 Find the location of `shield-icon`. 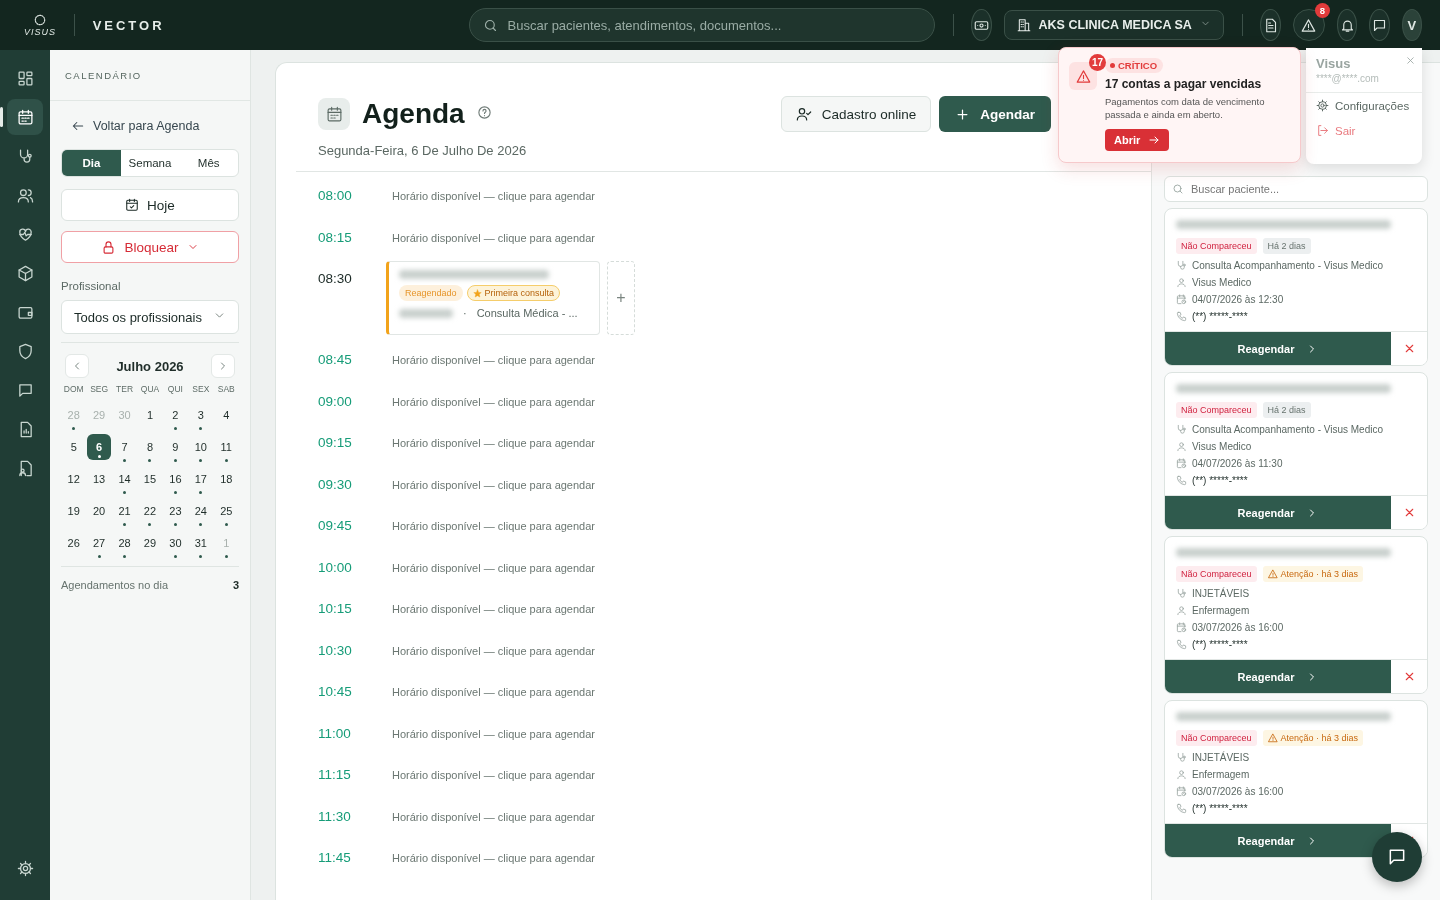

shield-icon is located at coordinates (25, 351).